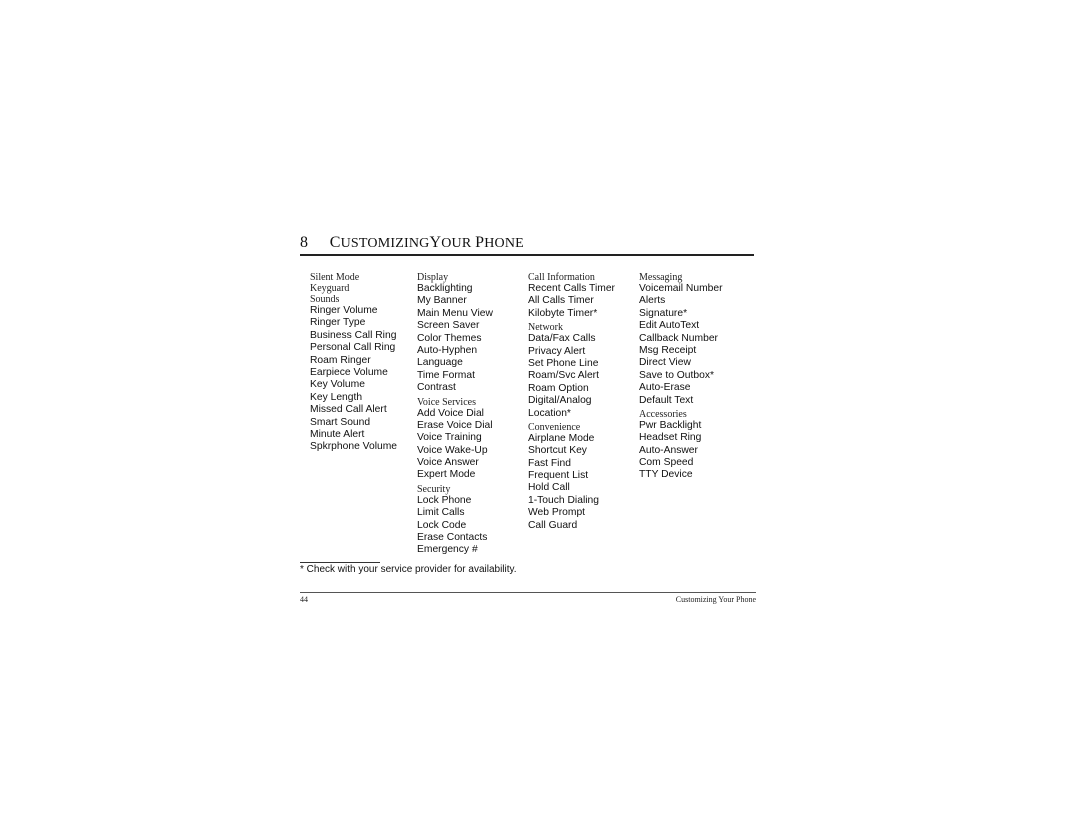  What do you see at coordinates (455, 425) in the screenshot?
I see `menu-item: Erase Voice Dial` at bounding box center [455, 425].